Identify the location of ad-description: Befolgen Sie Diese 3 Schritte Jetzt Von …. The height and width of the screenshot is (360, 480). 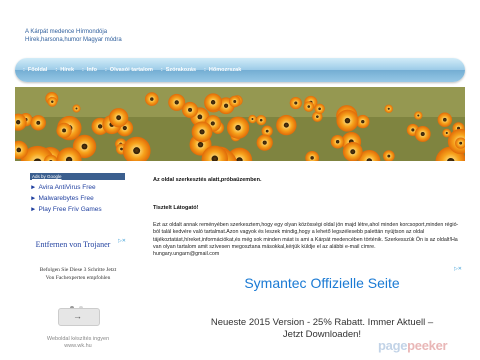
(78, 274).